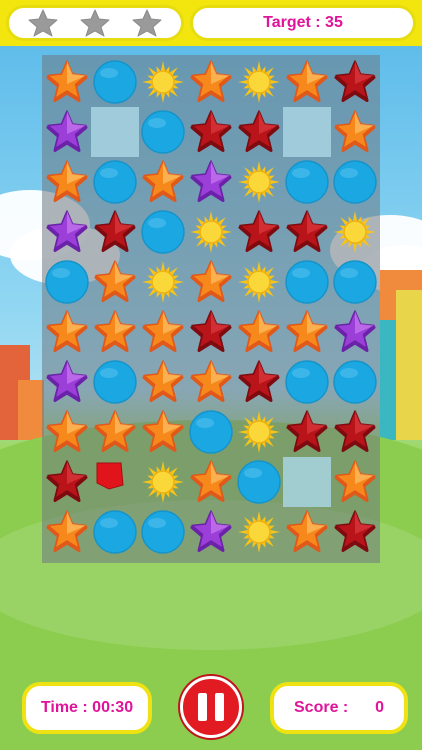 The image size is (422, 750). I want to click on top-bar: Target : 35, so click(211, 23).